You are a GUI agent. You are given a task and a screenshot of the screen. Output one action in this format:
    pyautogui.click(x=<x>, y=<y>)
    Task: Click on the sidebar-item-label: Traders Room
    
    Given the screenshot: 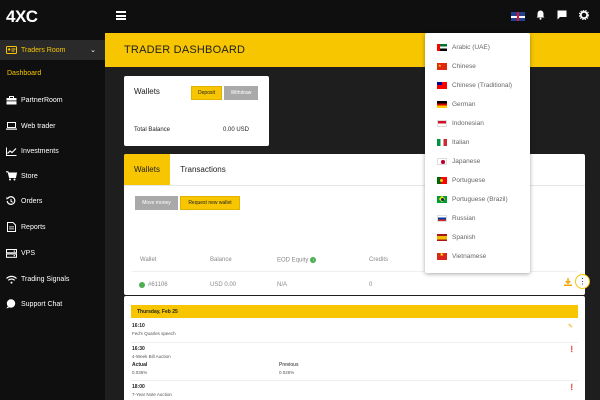 What is the action you would take?
    pyautogui.click(x=43, y=50)
    